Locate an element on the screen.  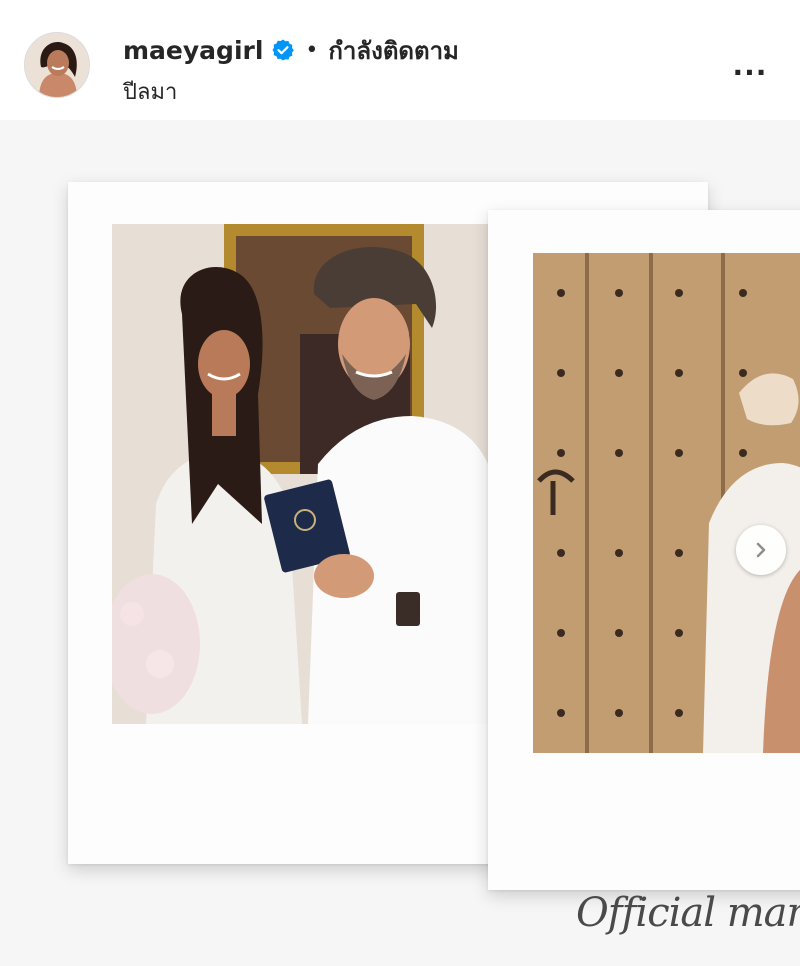
next-slide-button is located at coordinates (761, 550).